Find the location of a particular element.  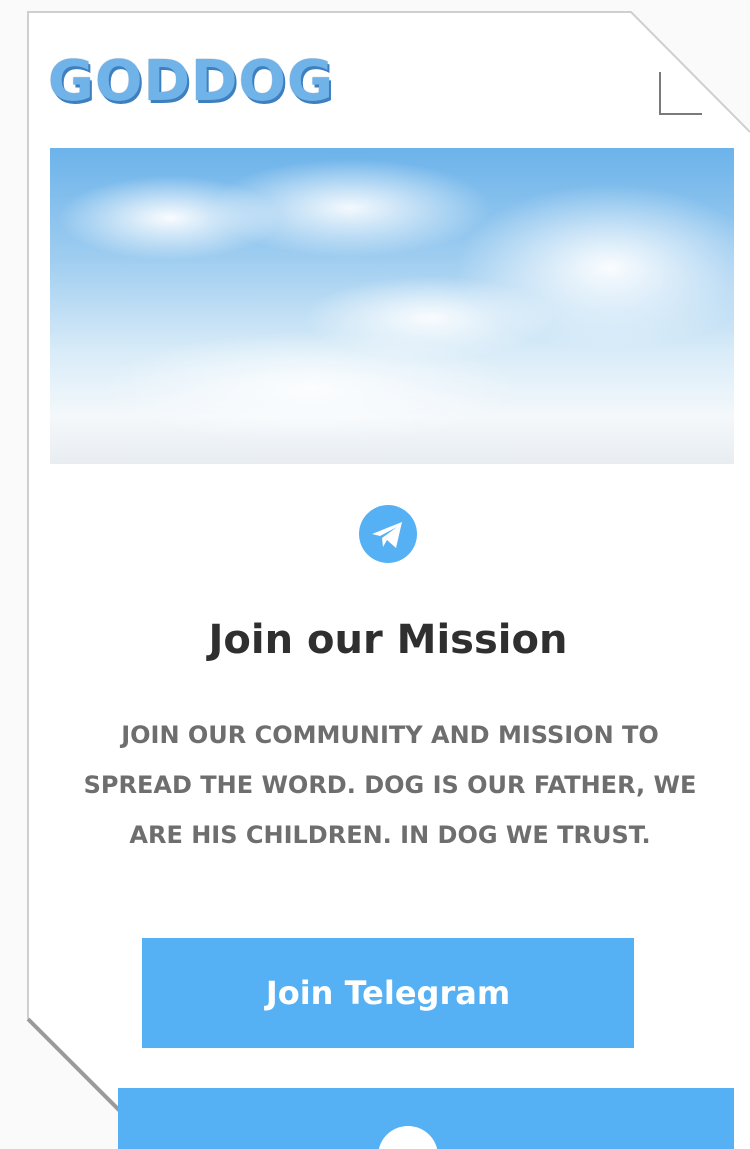

telegram-icon is located at coordinates (388, 534).